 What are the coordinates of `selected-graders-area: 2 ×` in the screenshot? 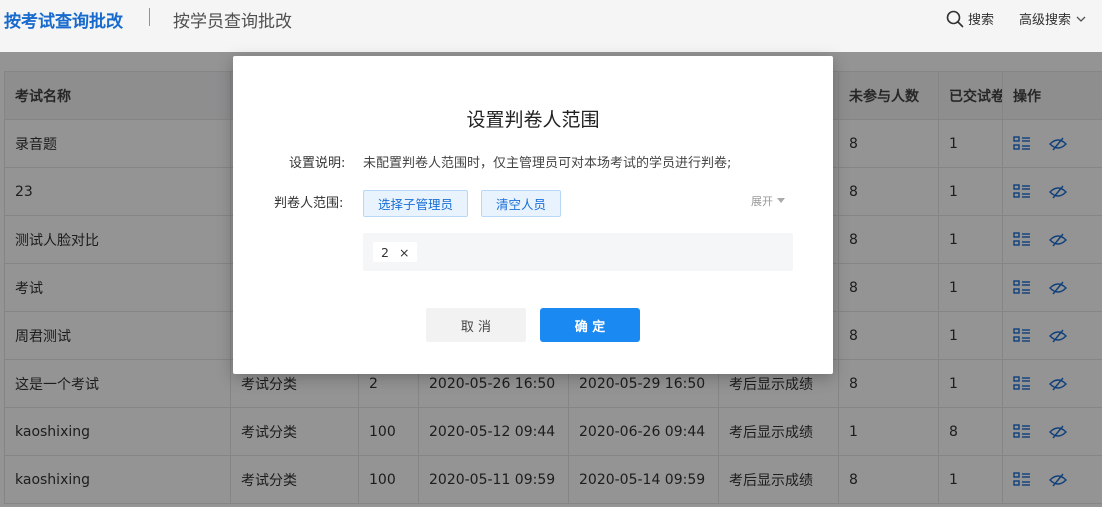 It's located at (578, 252).